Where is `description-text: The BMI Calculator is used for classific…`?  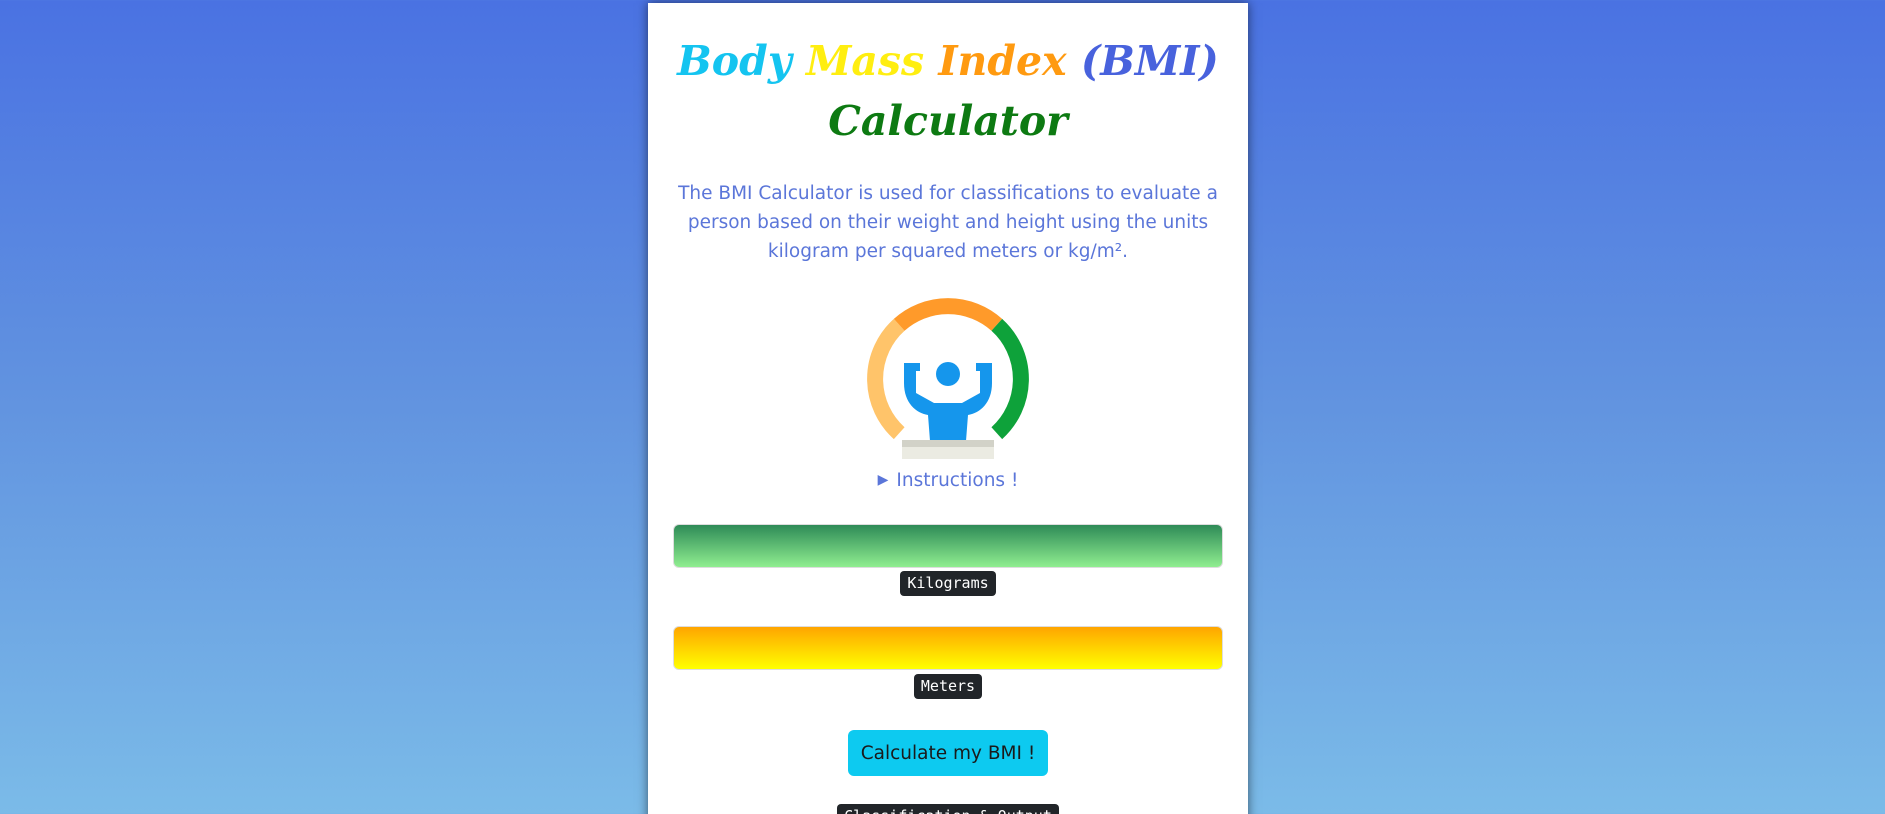
description-text: The BMI Calculator is used for classific… is located at coordinates (948, 222).